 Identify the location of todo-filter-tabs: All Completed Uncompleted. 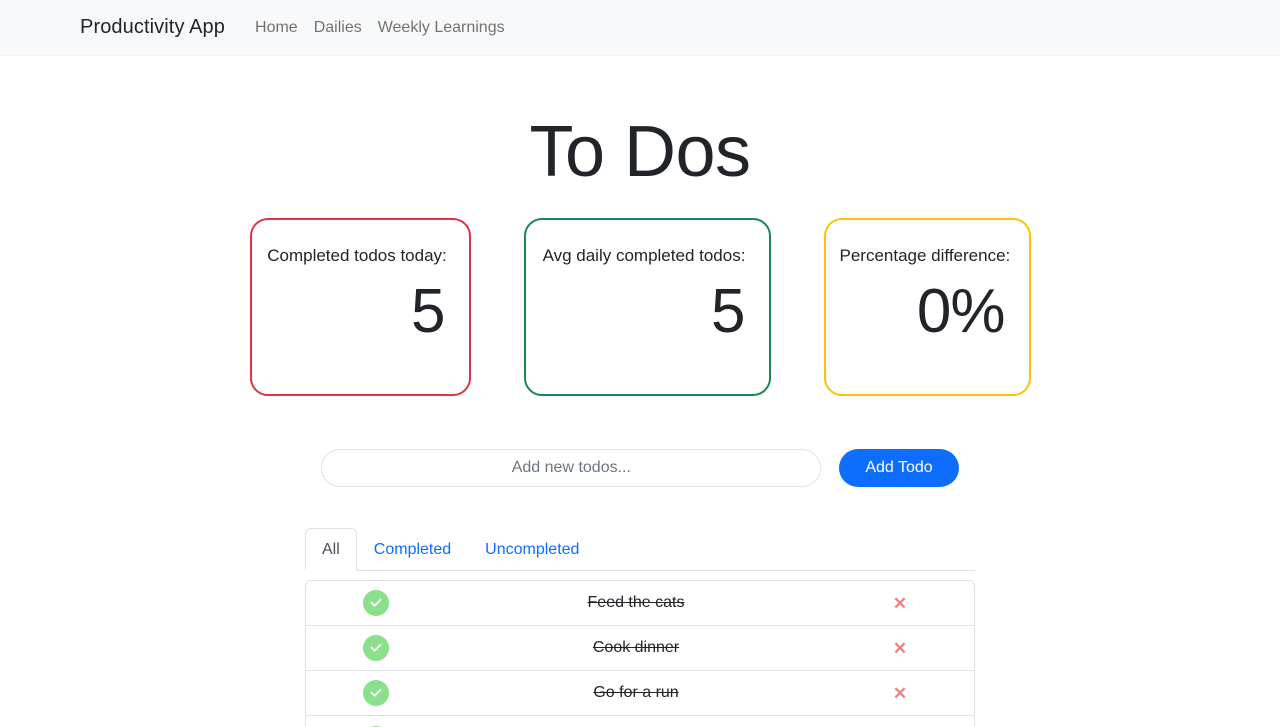
(640, 550).